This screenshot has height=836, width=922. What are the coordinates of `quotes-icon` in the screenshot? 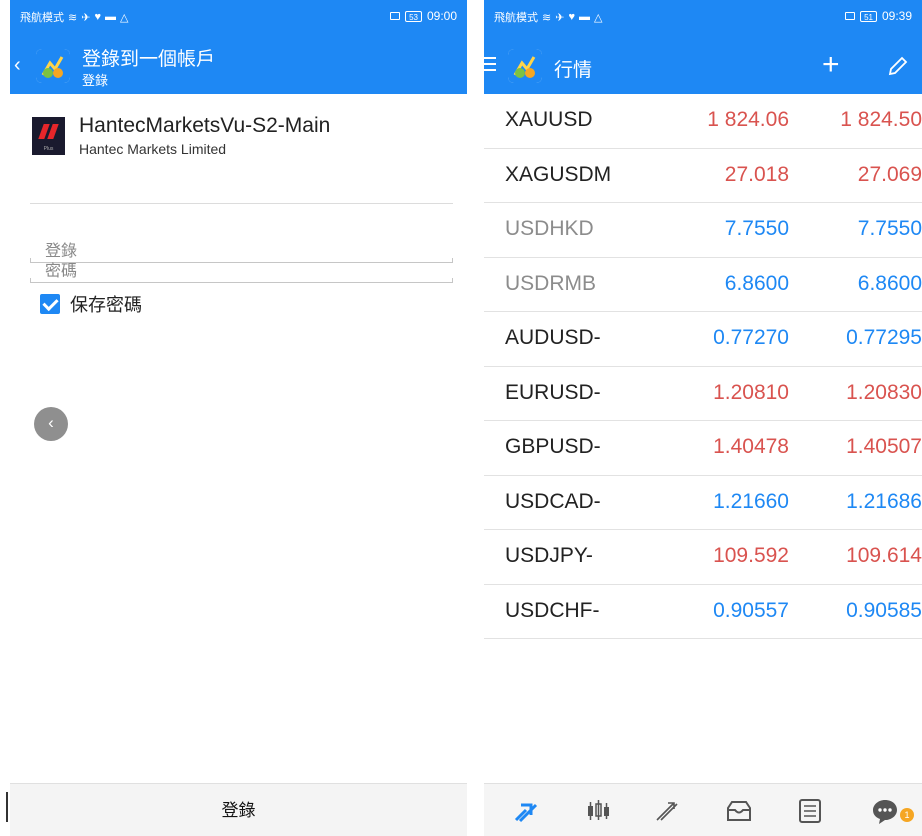 It's located at (526, 811).